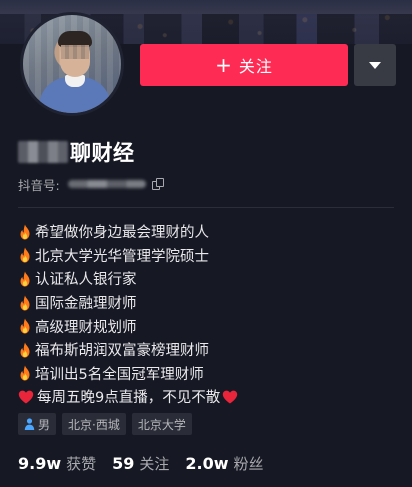  I want to click on douyin-id-row: 抖音号:, so click(91, 184).